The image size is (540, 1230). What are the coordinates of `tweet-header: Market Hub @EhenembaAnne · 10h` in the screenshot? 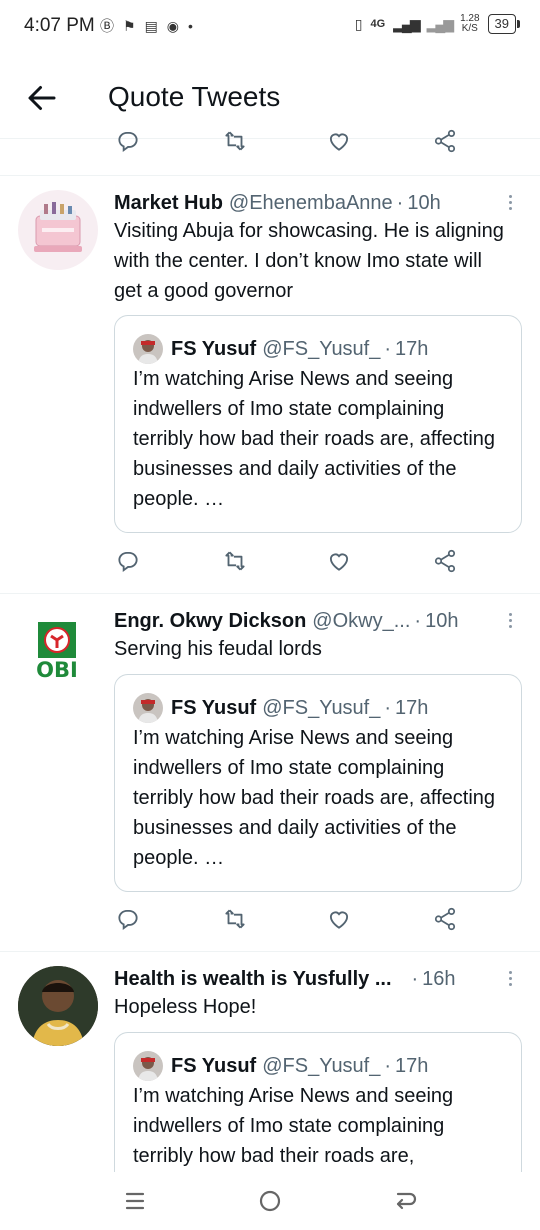 It's located at (277, 203).